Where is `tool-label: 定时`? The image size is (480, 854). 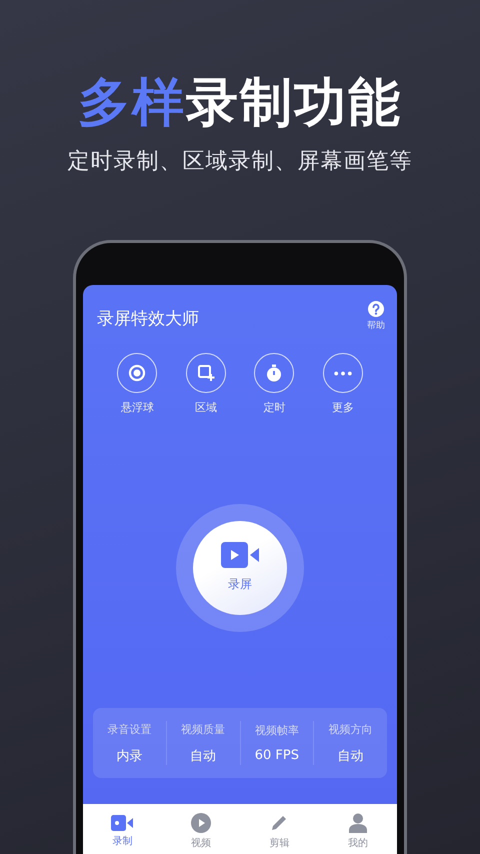 tool-label: 定时 is located at coordinates (274, 407).